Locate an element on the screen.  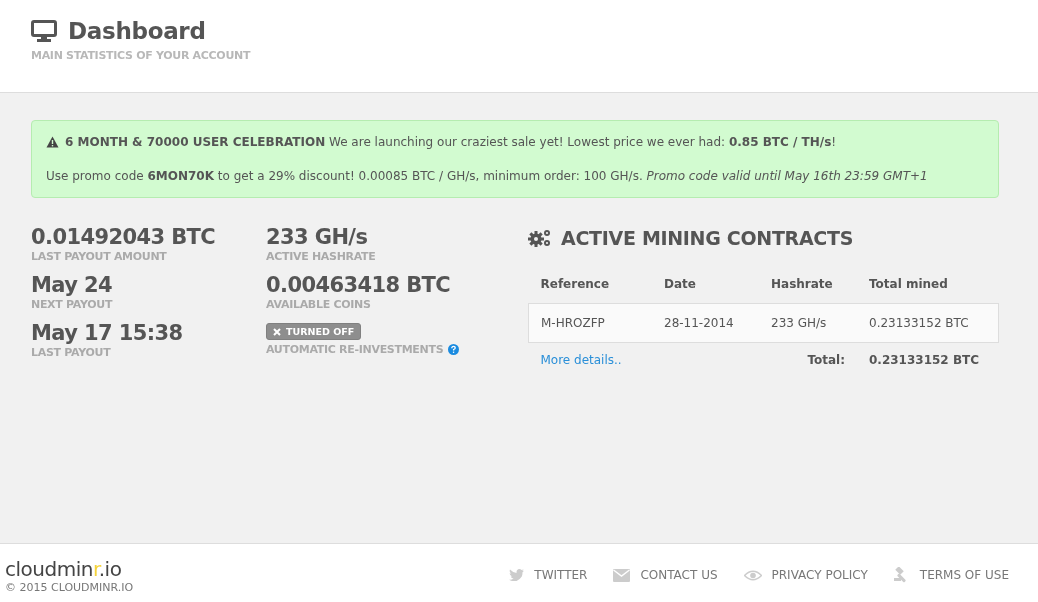
table-cell: M-HROZFP is located at coordinates (590, 323).